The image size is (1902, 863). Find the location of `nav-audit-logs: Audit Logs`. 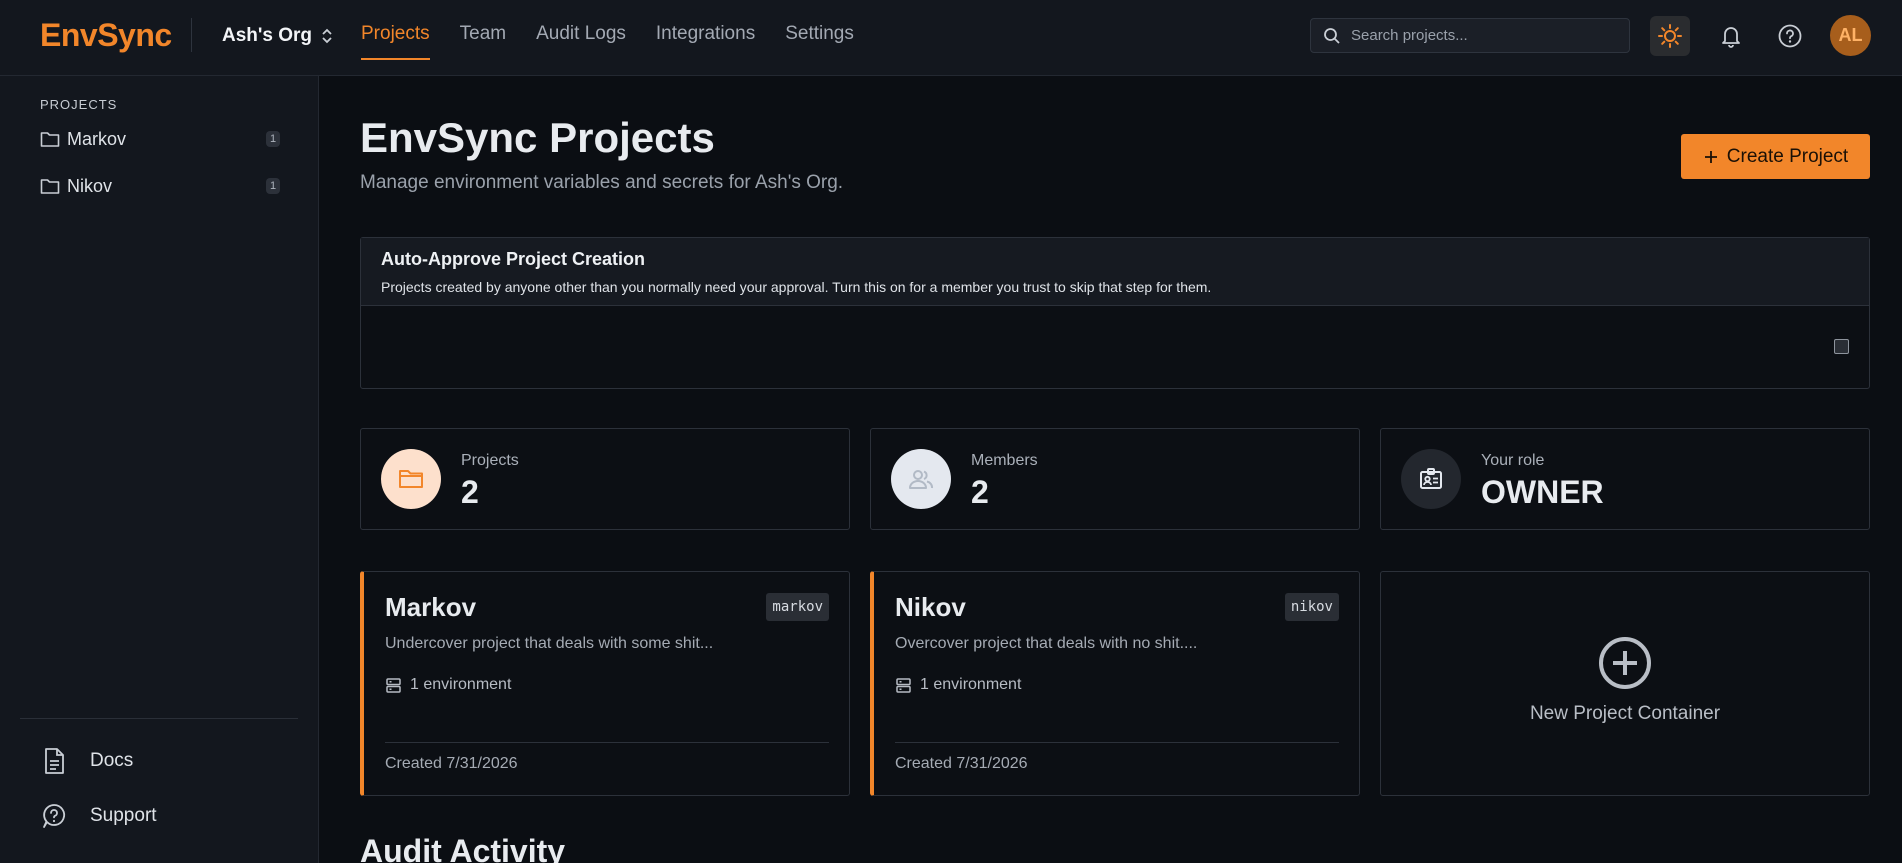

nav-audit-logs: Audit Logs is located at coordinates (581, 38).